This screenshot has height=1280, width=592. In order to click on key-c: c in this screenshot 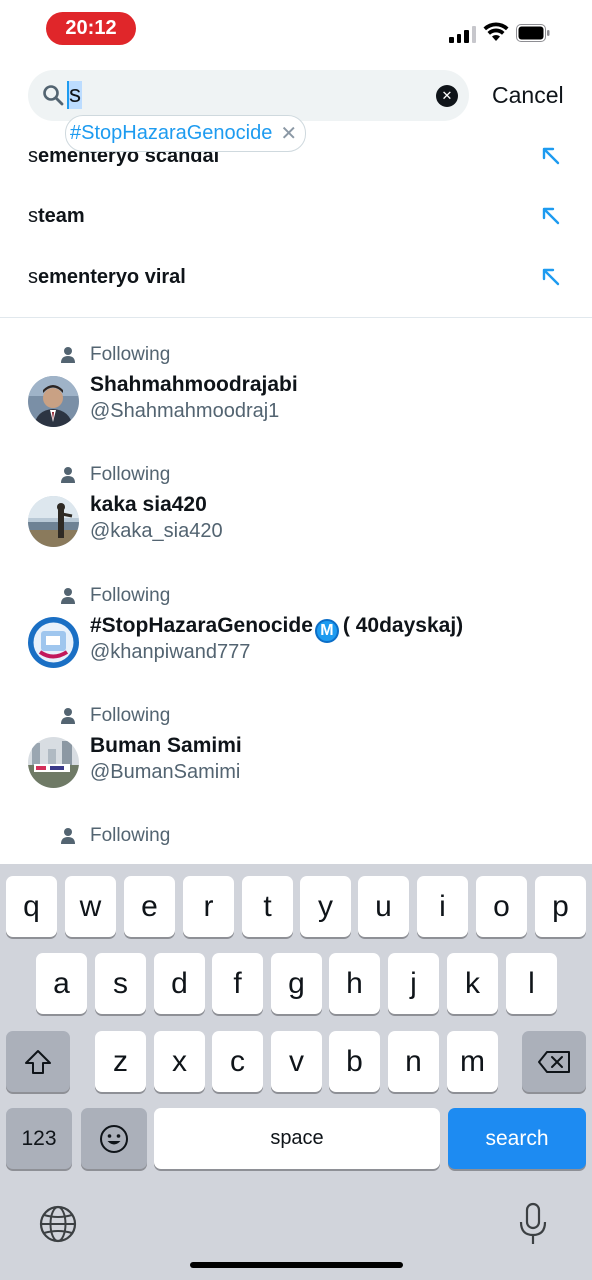, I will do `click(237, 1061)`.